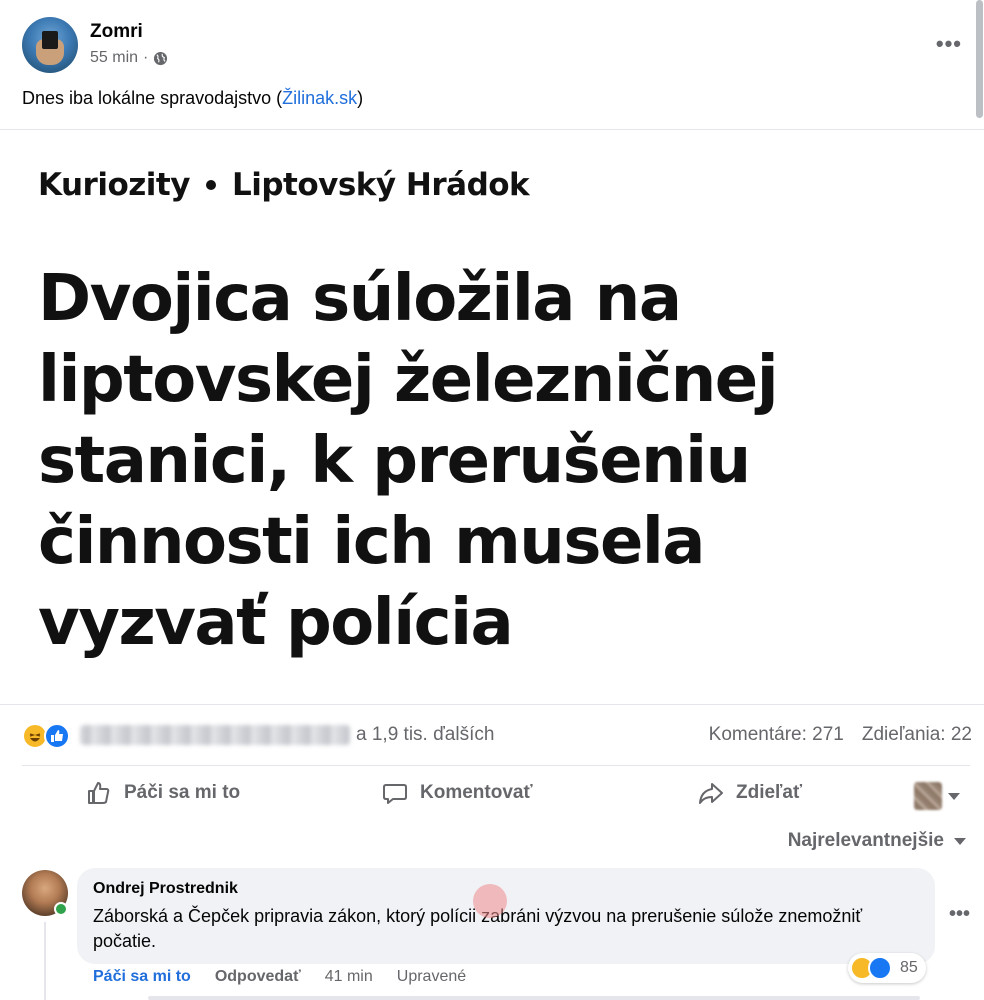  Describe the element at coordinates (116, 32) in the screenshot. I see `post-author-name: Zomri` at that location.